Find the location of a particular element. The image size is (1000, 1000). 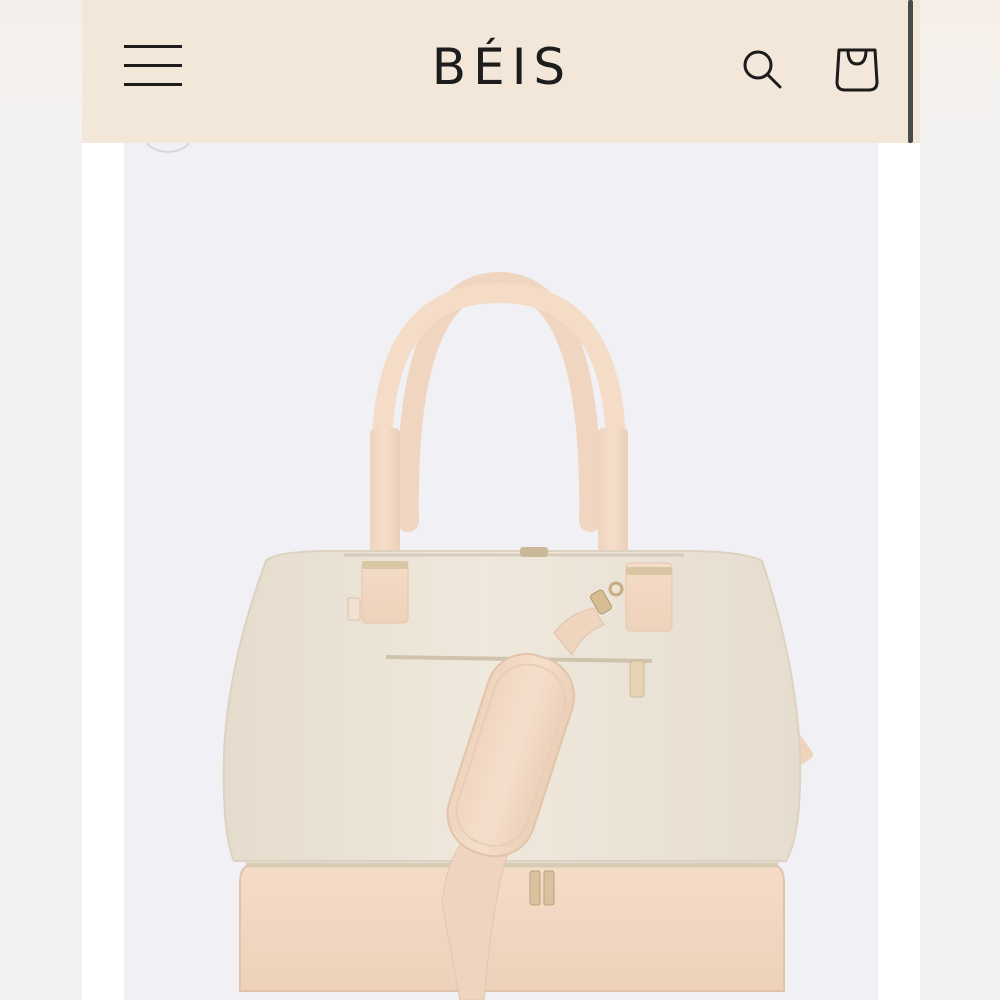

brand-logo: BÉIS is located at coordinates (502, 67).